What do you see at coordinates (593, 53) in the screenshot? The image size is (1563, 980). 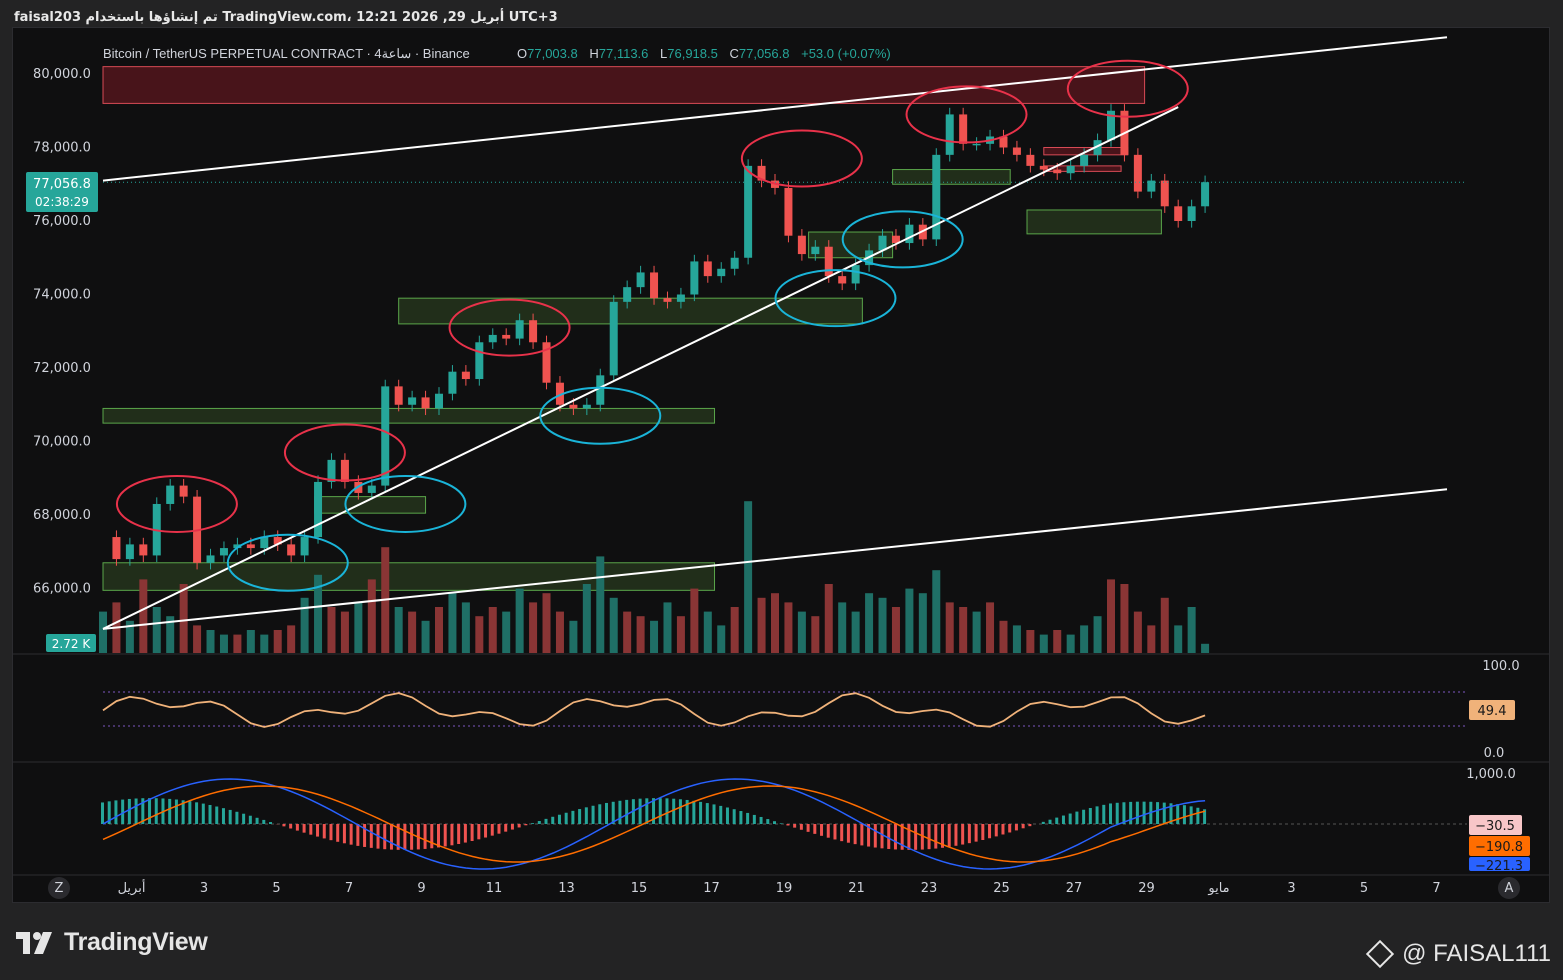 I see `h-label: H` at bounding box center [593, 53].